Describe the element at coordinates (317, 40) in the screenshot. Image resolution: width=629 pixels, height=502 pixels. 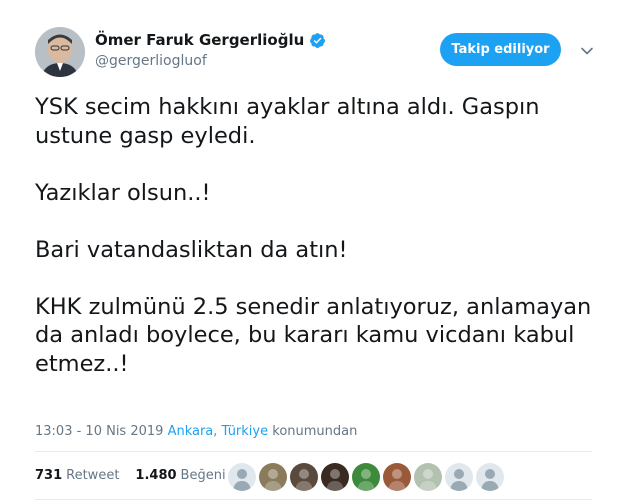
I see `verified-badge-icon` at that location.